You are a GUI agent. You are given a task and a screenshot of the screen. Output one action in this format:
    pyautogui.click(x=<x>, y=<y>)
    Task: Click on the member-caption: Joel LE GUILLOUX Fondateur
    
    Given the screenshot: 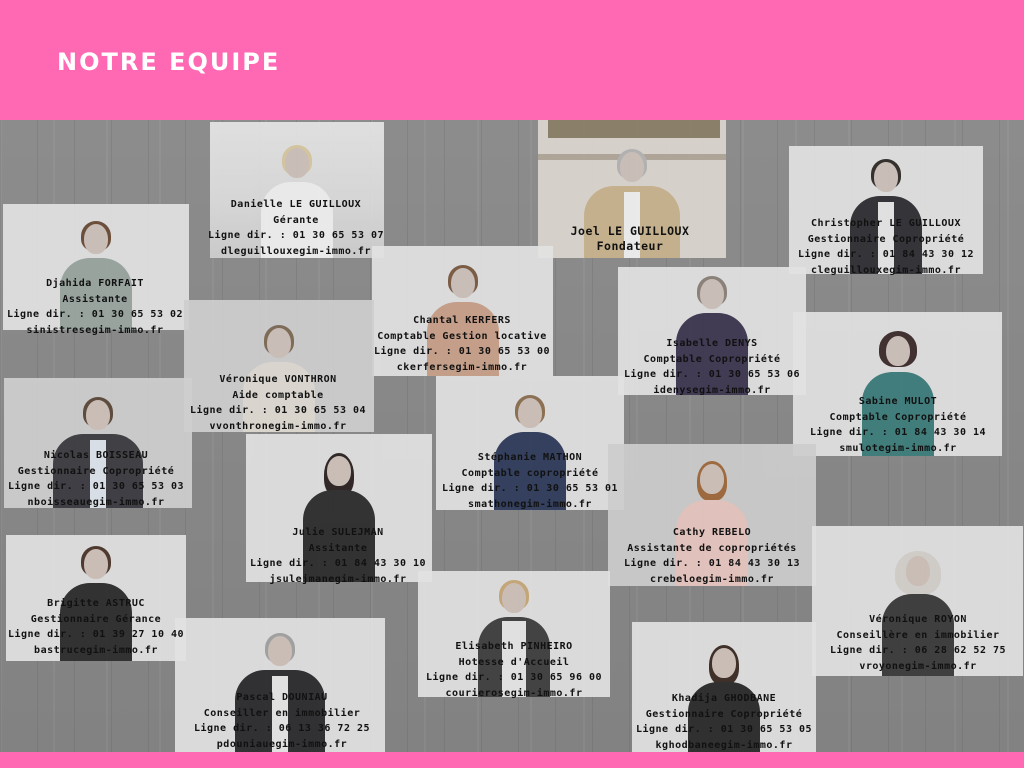 What is the action you would take?
    pyautogui.click(x=630, y=239)
    